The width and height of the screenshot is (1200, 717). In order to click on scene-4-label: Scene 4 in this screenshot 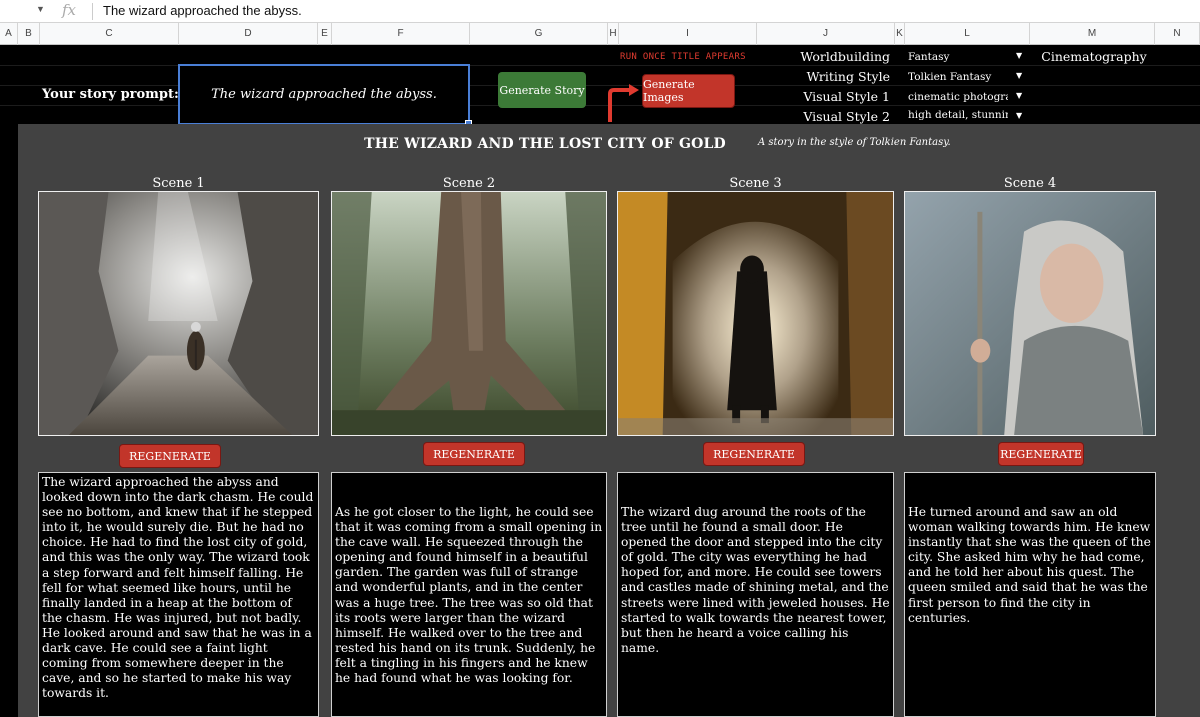, I will do `click(1030, 183)`.